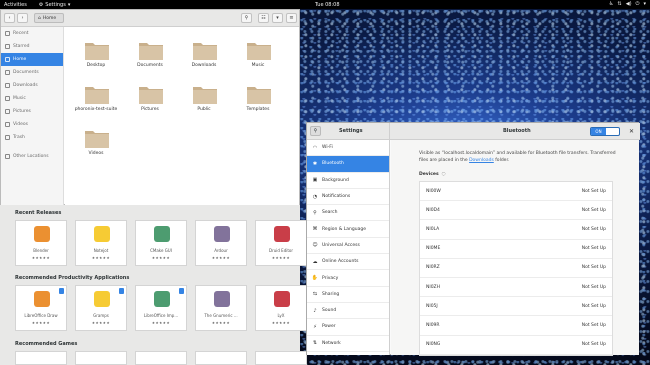 This screenshot has width=650, height=365. What do you see at coordinates (348, 344) in the screenshot?
I see `sidebar-item-network: ⇅ Network` at bounding box center [348, 344].